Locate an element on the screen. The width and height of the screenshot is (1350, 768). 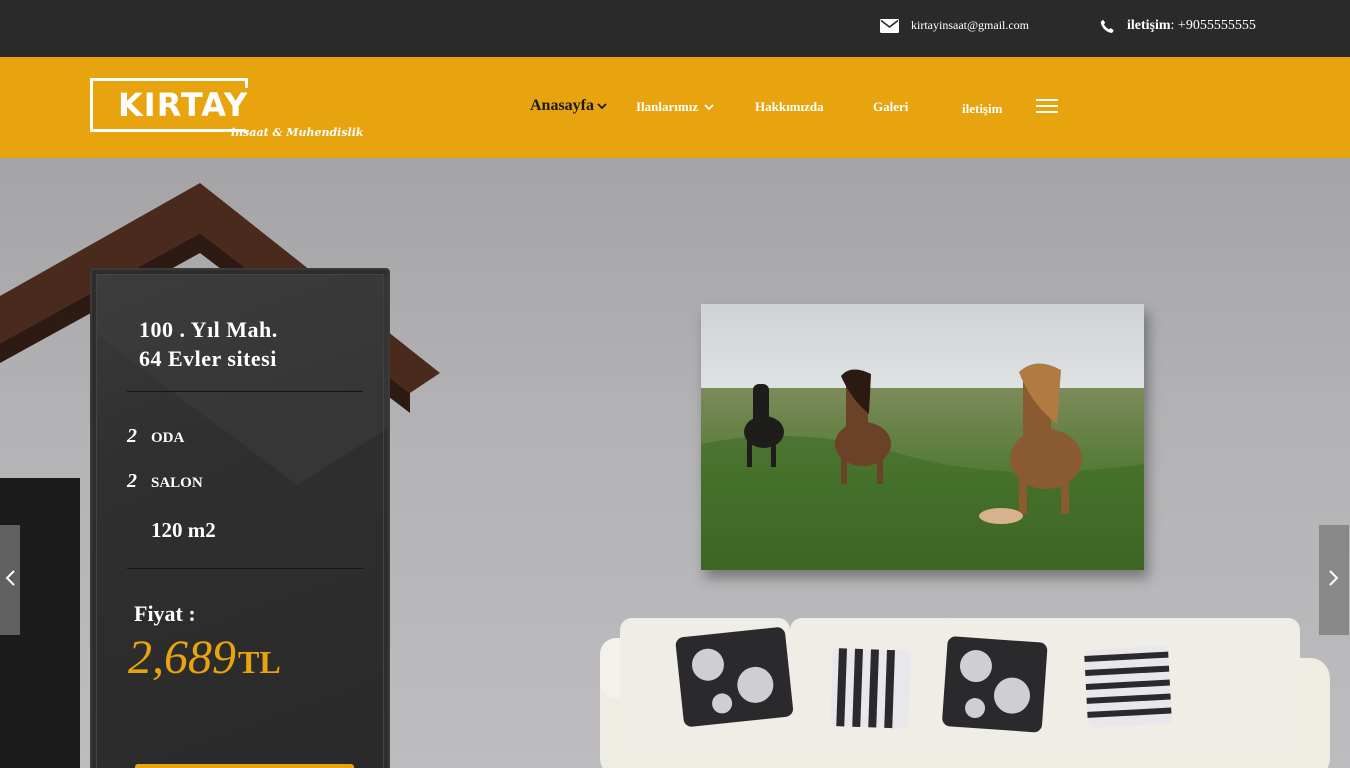
hamburger-icon is located at coordinates (1047, 107).